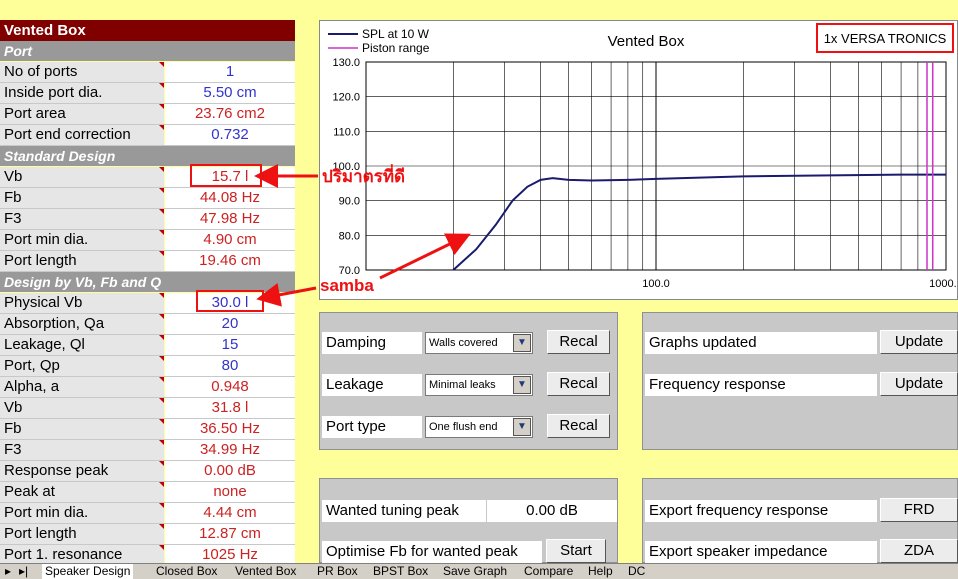 Image resolution: width=958 pixels, height=579 pixels. Describe the element at coordinates (347, 285) in the screenshot. I see `samba-annotation: samba` at that location.